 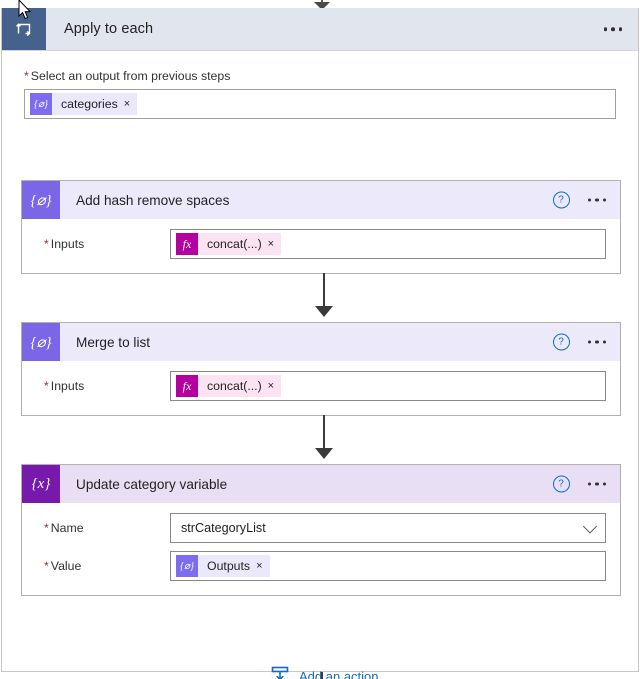 What do you see at coordinates (612, 29) in the screenshot?
I see `apply-to-each-overflow-menu-icon` at bounding box center [612, 29].